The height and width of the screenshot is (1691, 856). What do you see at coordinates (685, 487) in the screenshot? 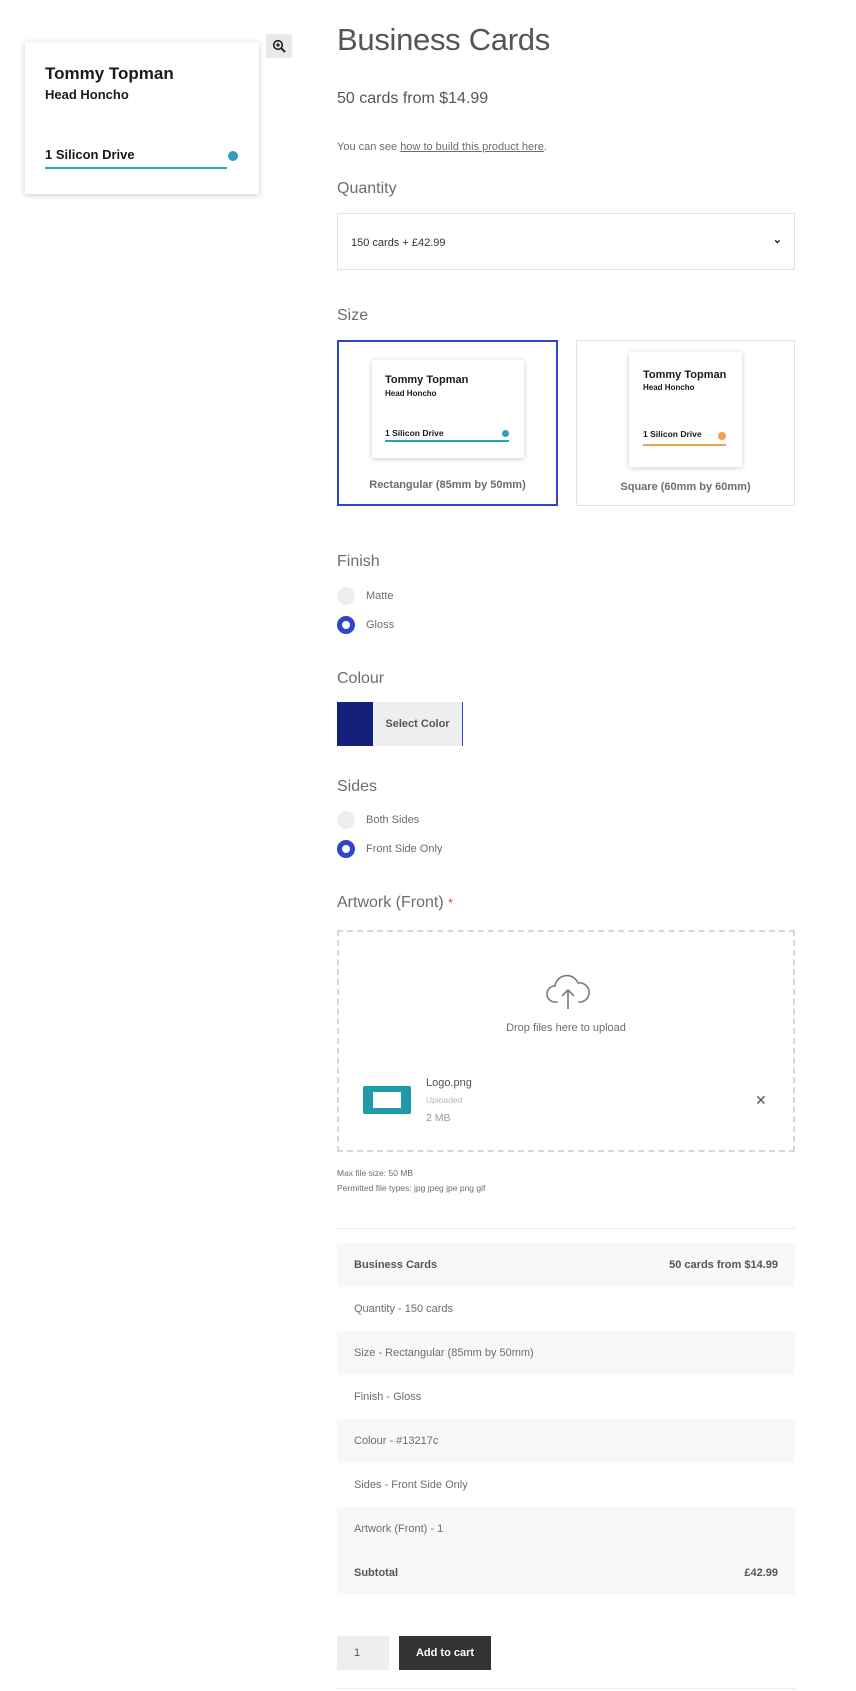
I see `size-caption-square: Square (60mm by 60mm)` at bounding box center [685, 487].